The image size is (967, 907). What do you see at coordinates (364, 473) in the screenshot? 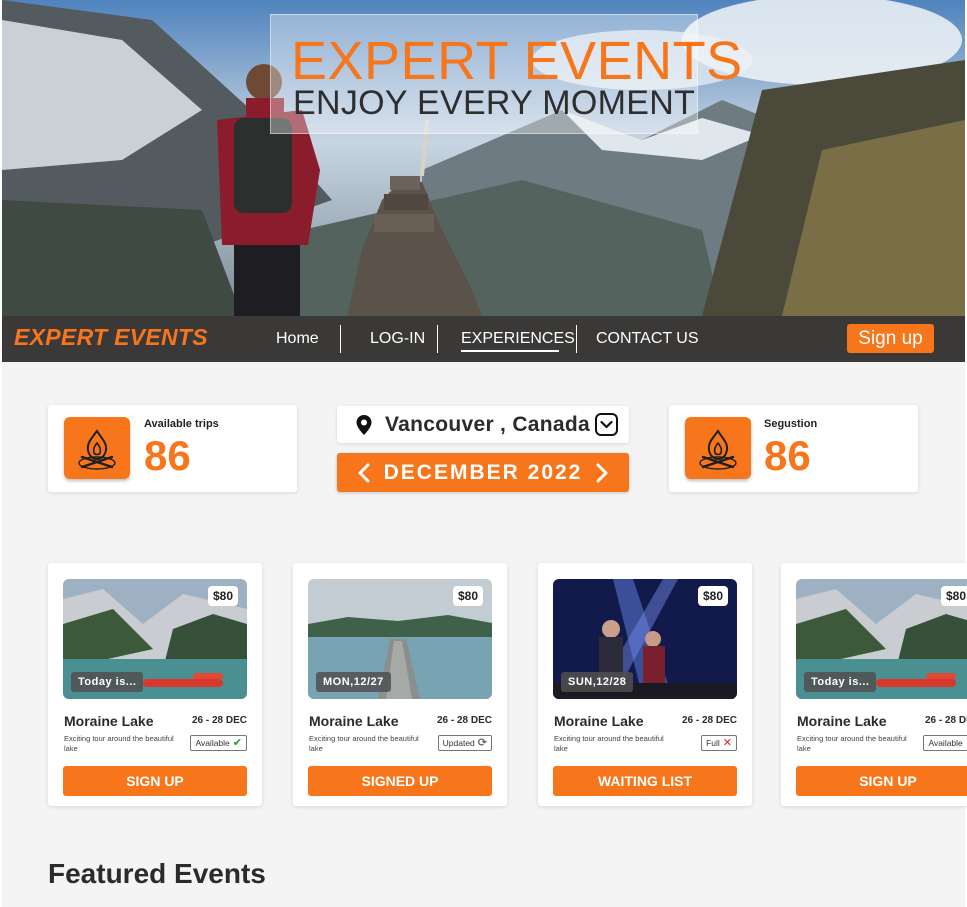
I see `chevron-left-icon` at bounding box center [364, 473].